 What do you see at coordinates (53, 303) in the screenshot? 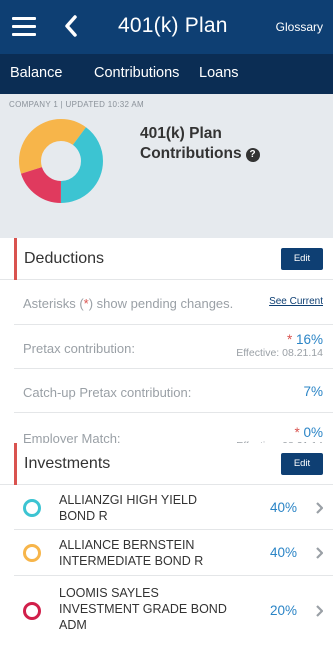
I see `note-prefix: Asterisks (` at bounding box center [53, 303].